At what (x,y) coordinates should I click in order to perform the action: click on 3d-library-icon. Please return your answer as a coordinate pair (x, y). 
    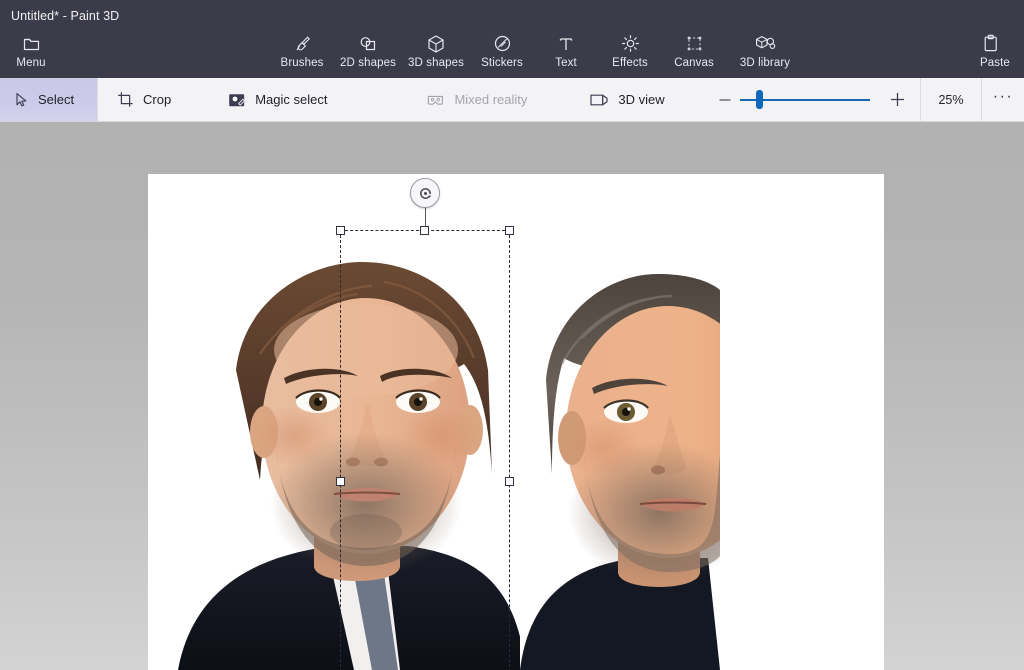
    Looking at the image, I should click on (765, 43).